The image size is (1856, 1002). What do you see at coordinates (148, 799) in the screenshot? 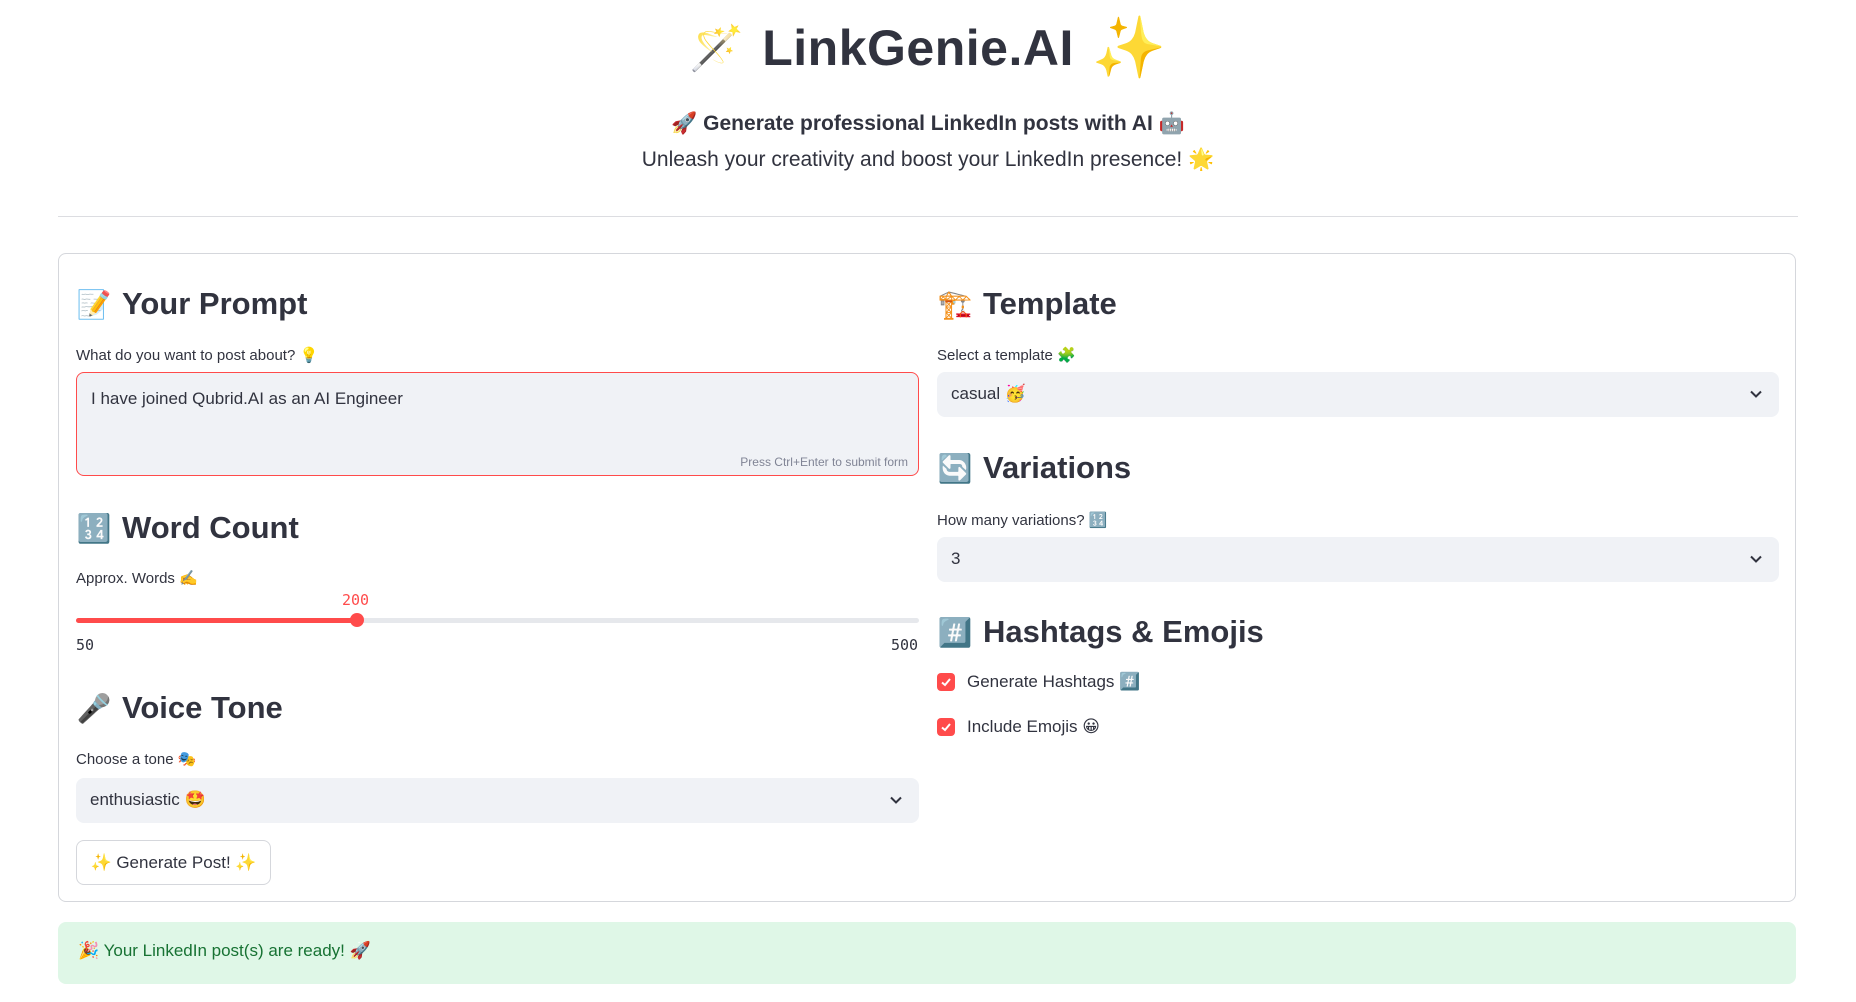
I see `voice-tone-value: enthusiastic 🤩` at bounding box center [148, 799].